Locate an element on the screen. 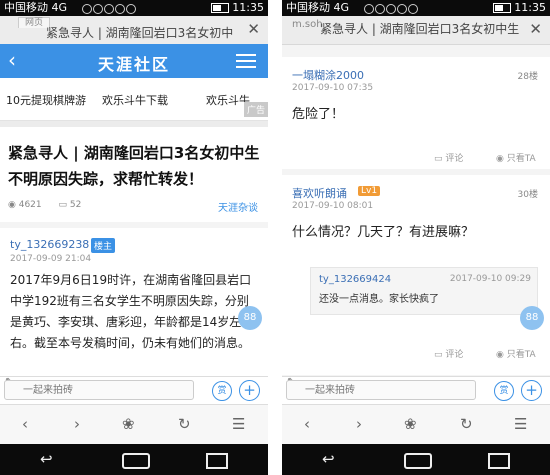  post-title: 紧急寻人 | 湖南隆回岩口3名女初中生不明原因失踪，求帮忙转发！ is located at coordinates (134, 166).